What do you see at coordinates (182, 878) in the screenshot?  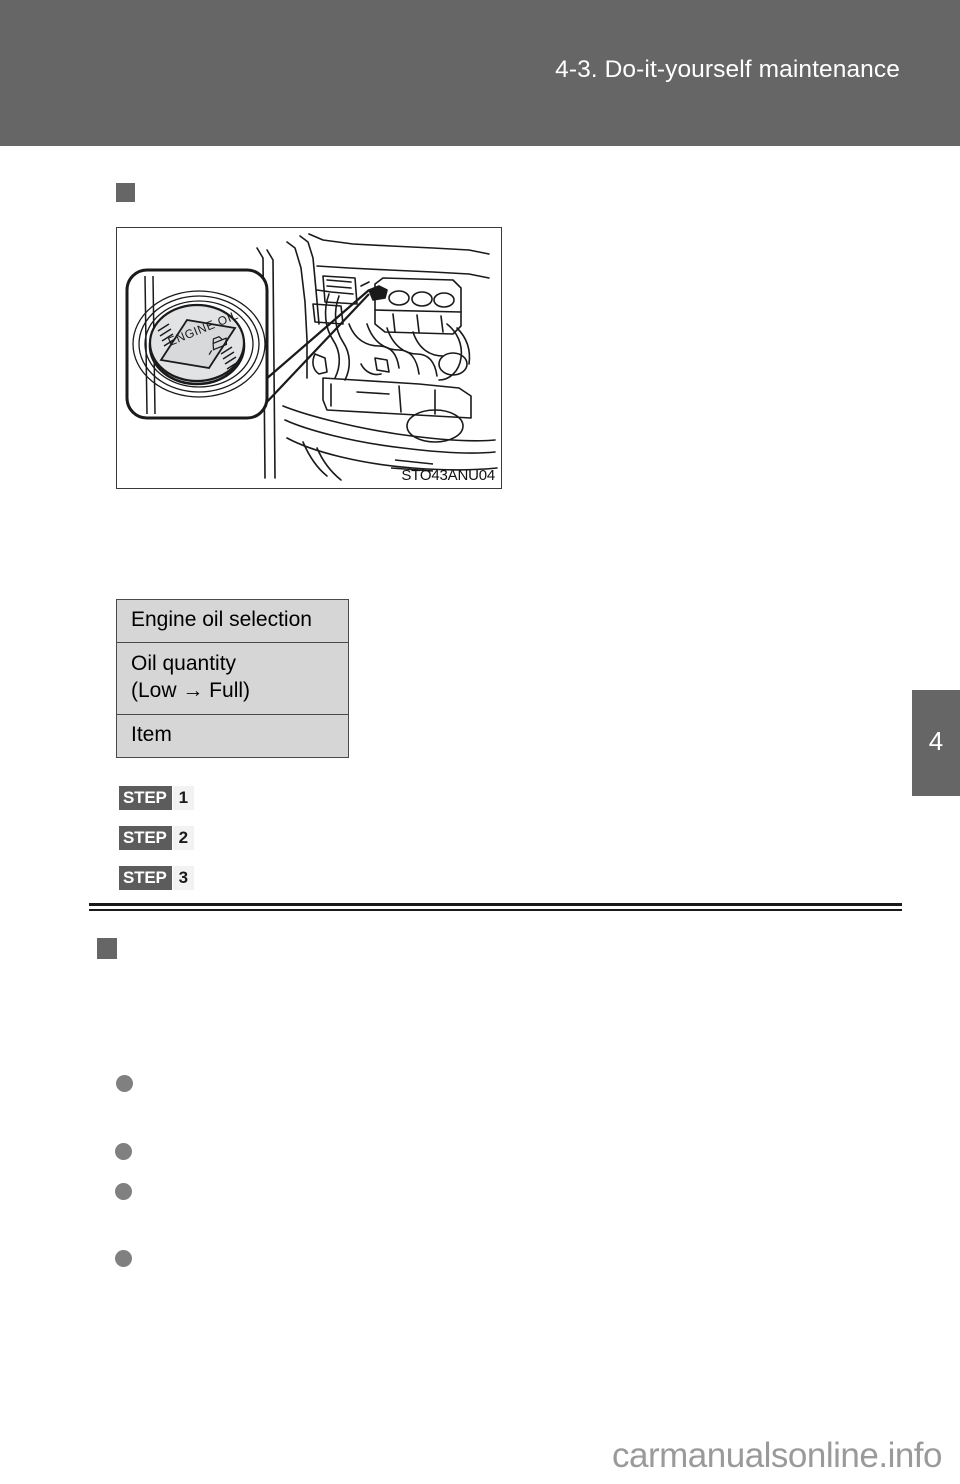 I see `step-number: 3` at bounding box center [182, 878].